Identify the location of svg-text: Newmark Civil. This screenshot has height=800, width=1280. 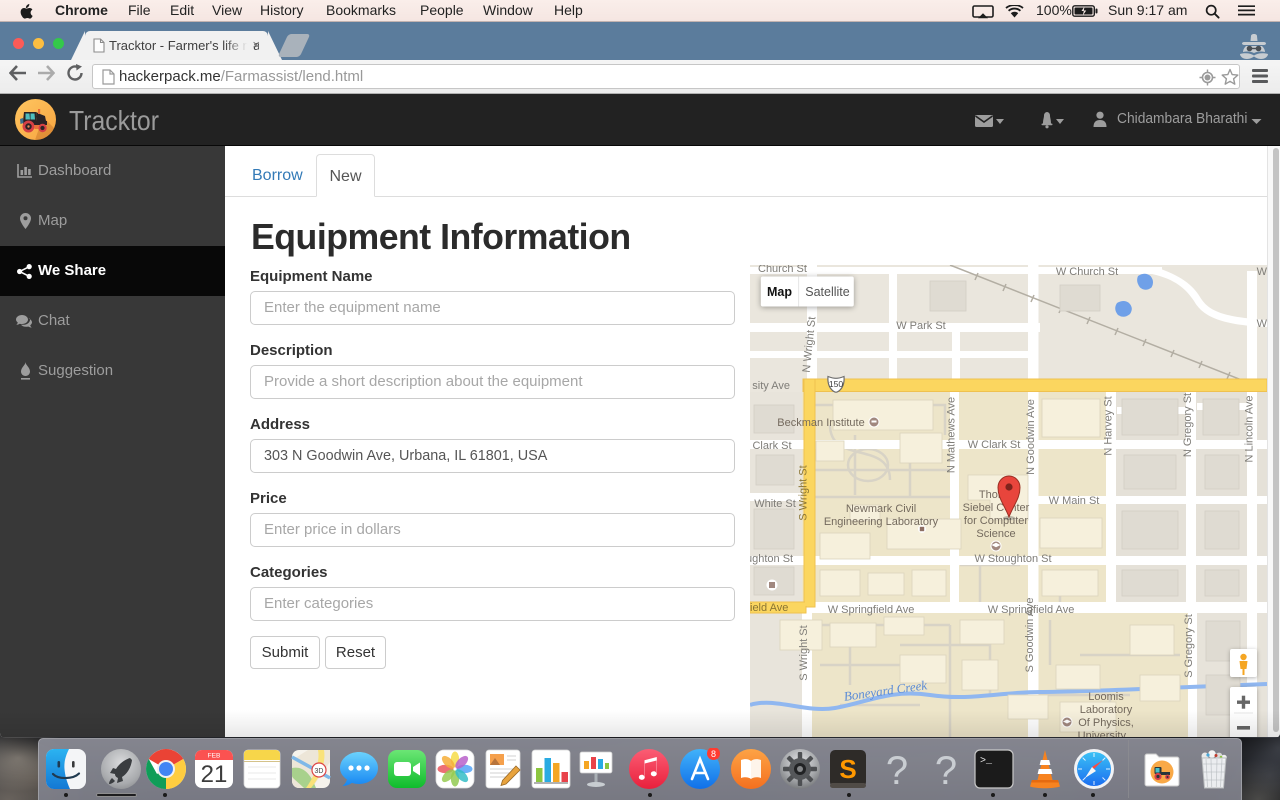
(881, 509).